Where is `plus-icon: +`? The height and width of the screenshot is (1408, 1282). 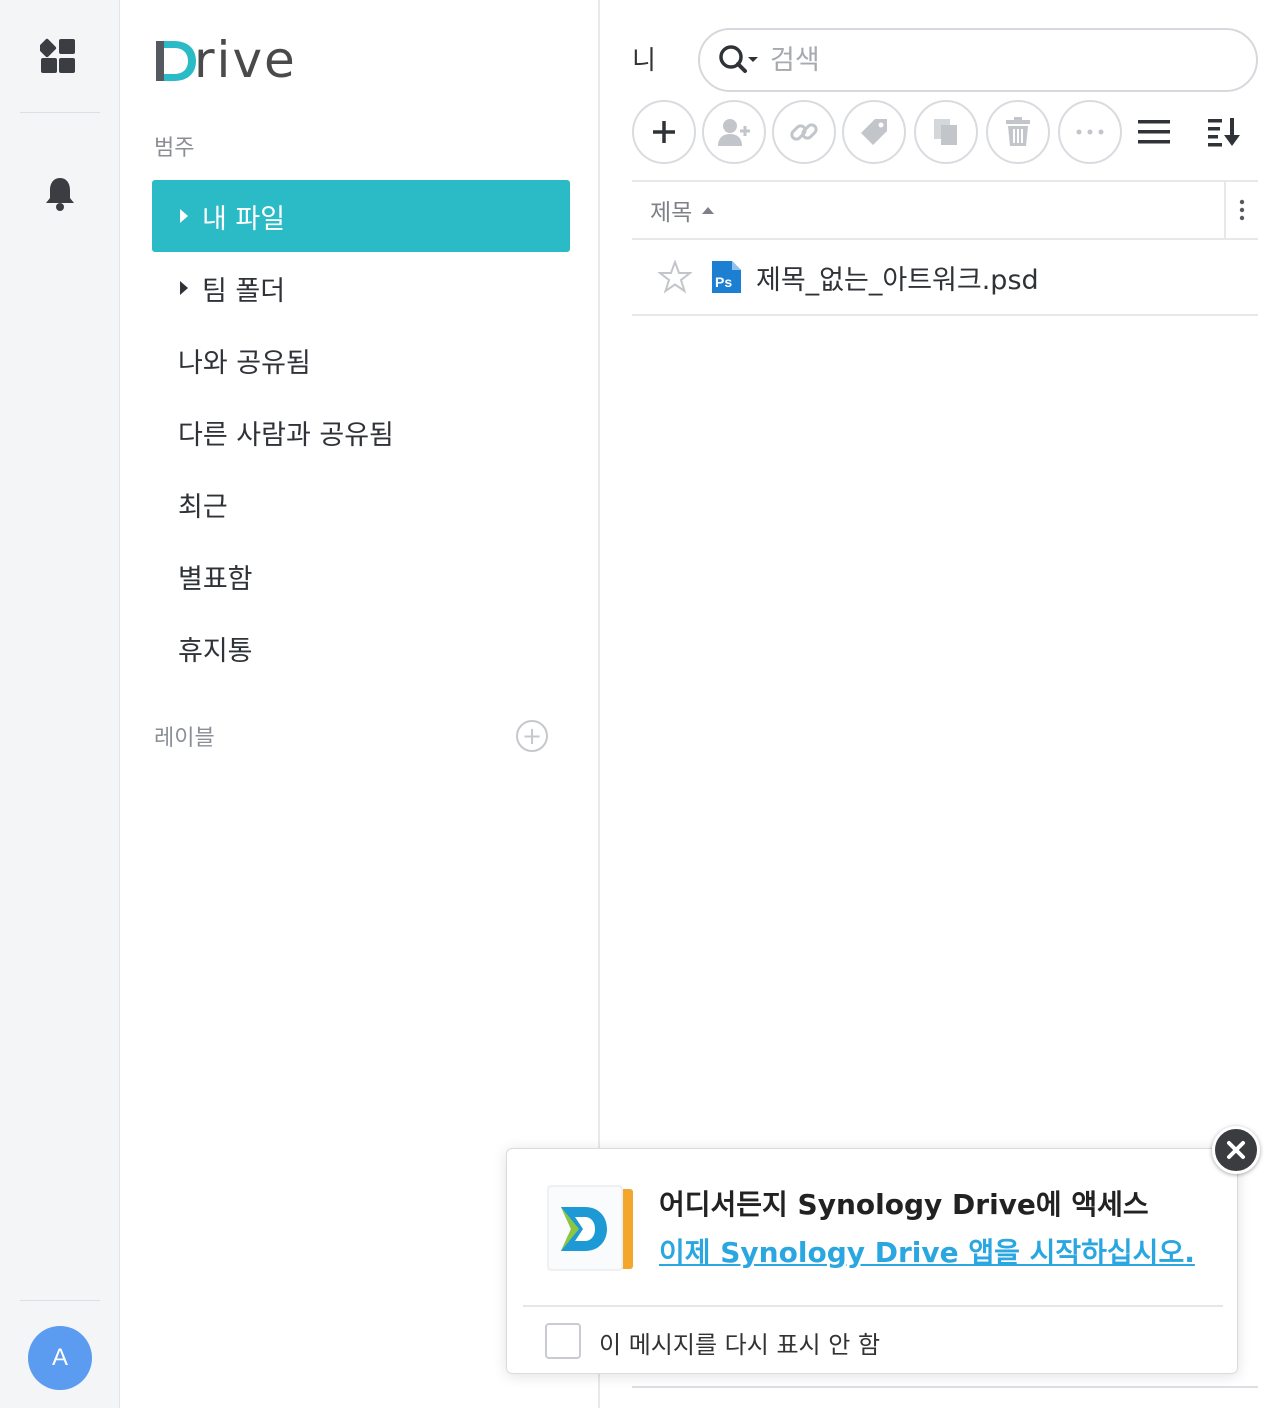 plus-icon: + is located at coordinates (532, 736).